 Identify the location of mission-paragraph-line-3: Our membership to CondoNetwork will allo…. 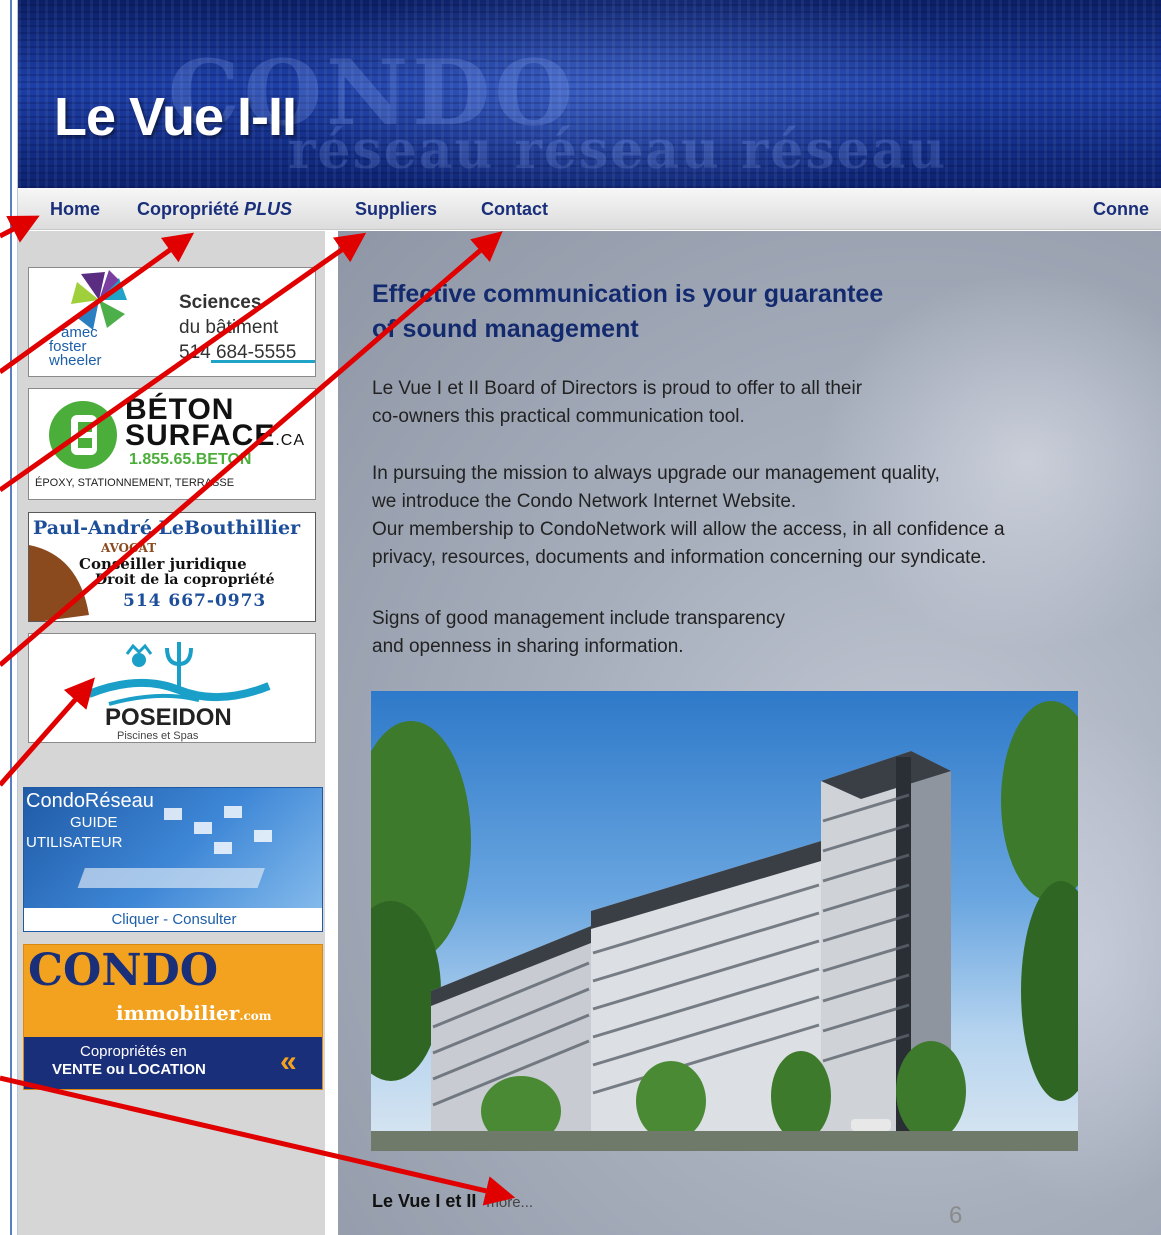
(688, 529).